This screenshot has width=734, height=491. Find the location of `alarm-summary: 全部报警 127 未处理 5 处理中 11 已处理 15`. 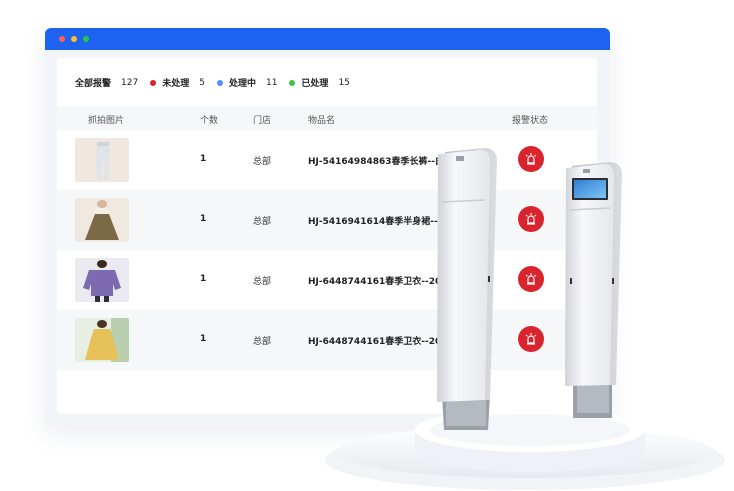

alarm-summary: 全部报警 127 未处理 5 处理中 11 已处理 15 is located at coordinates (218, 83).